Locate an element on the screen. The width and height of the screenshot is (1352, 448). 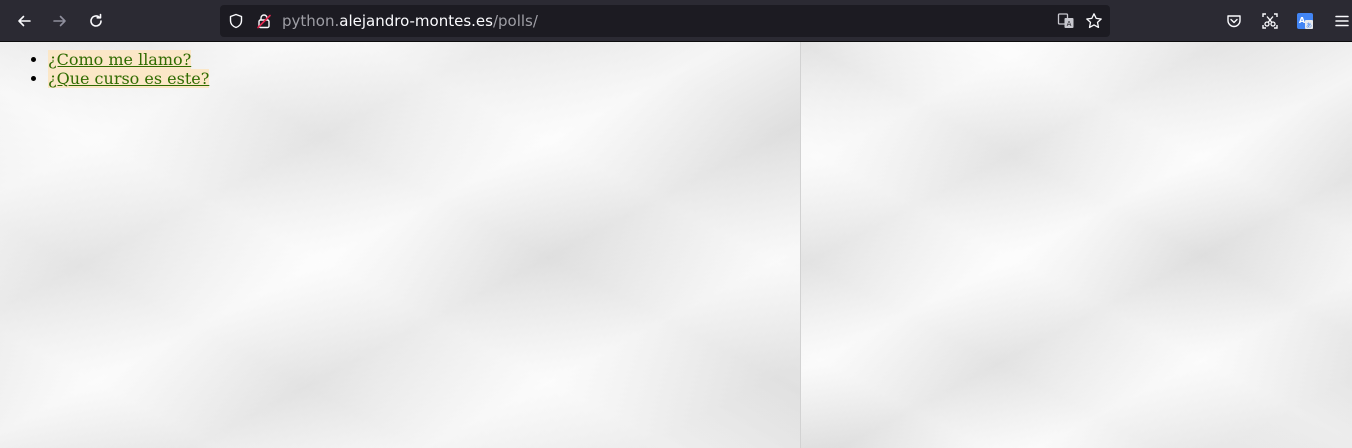
menu-button is located at coordinates (1339, 21).